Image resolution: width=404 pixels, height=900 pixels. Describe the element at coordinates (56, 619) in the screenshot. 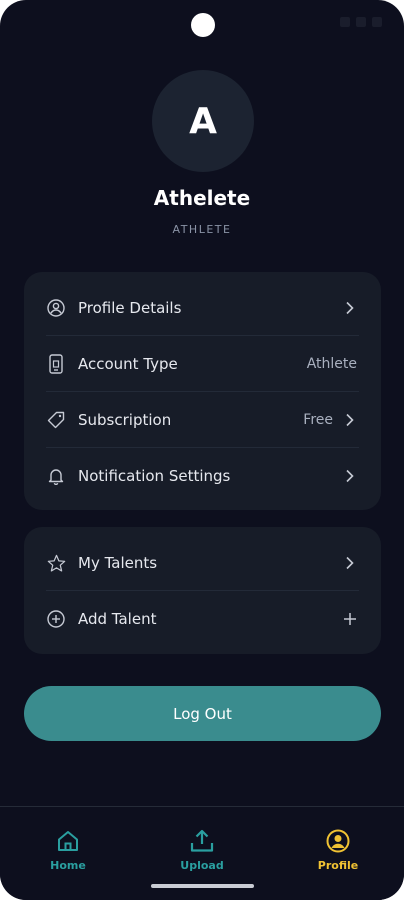

I see `plus-circle-icon` at that location.